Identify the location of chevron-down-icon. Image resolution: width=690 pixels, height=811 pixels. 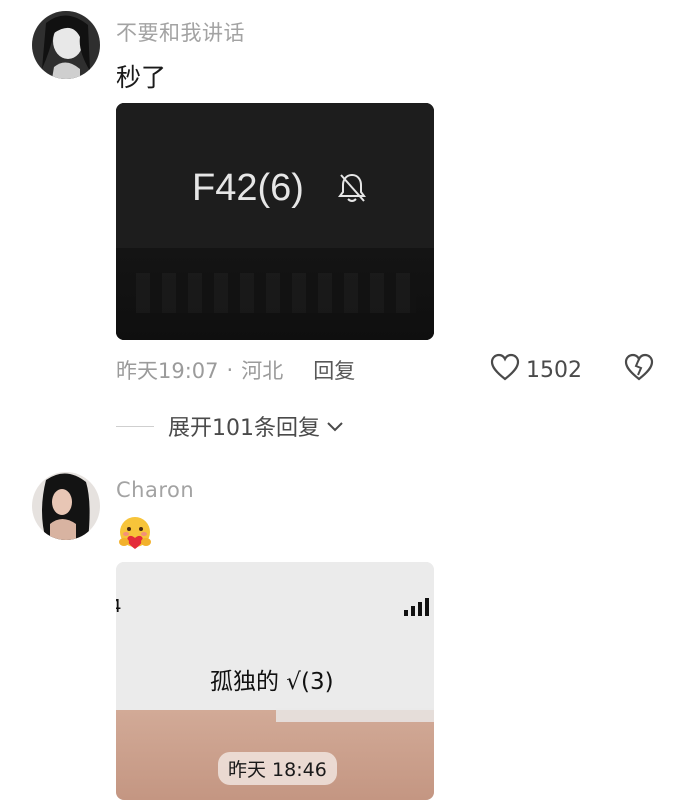
(335, 426).